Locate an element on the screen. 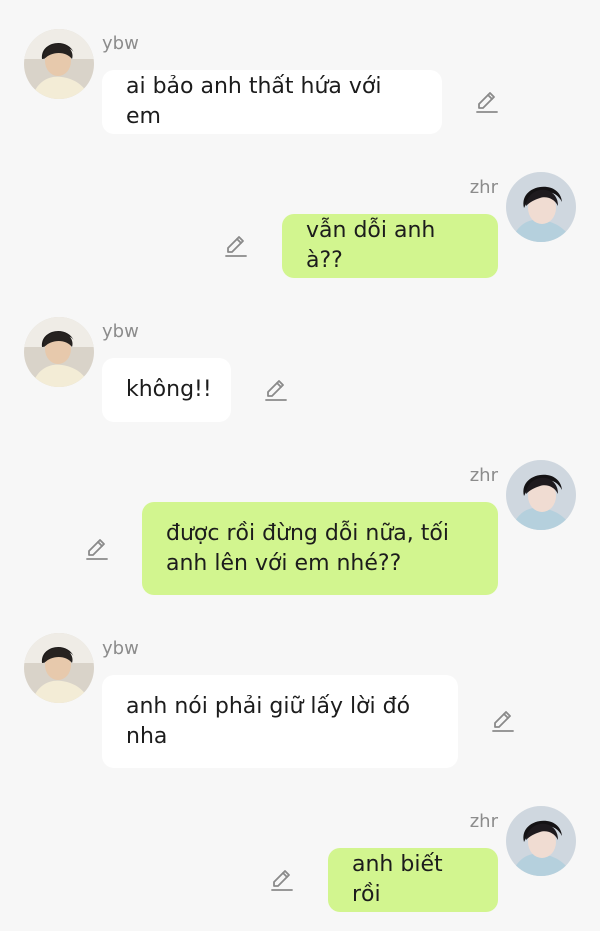  message-bubble: không!! is located at coordinates (166, 390).